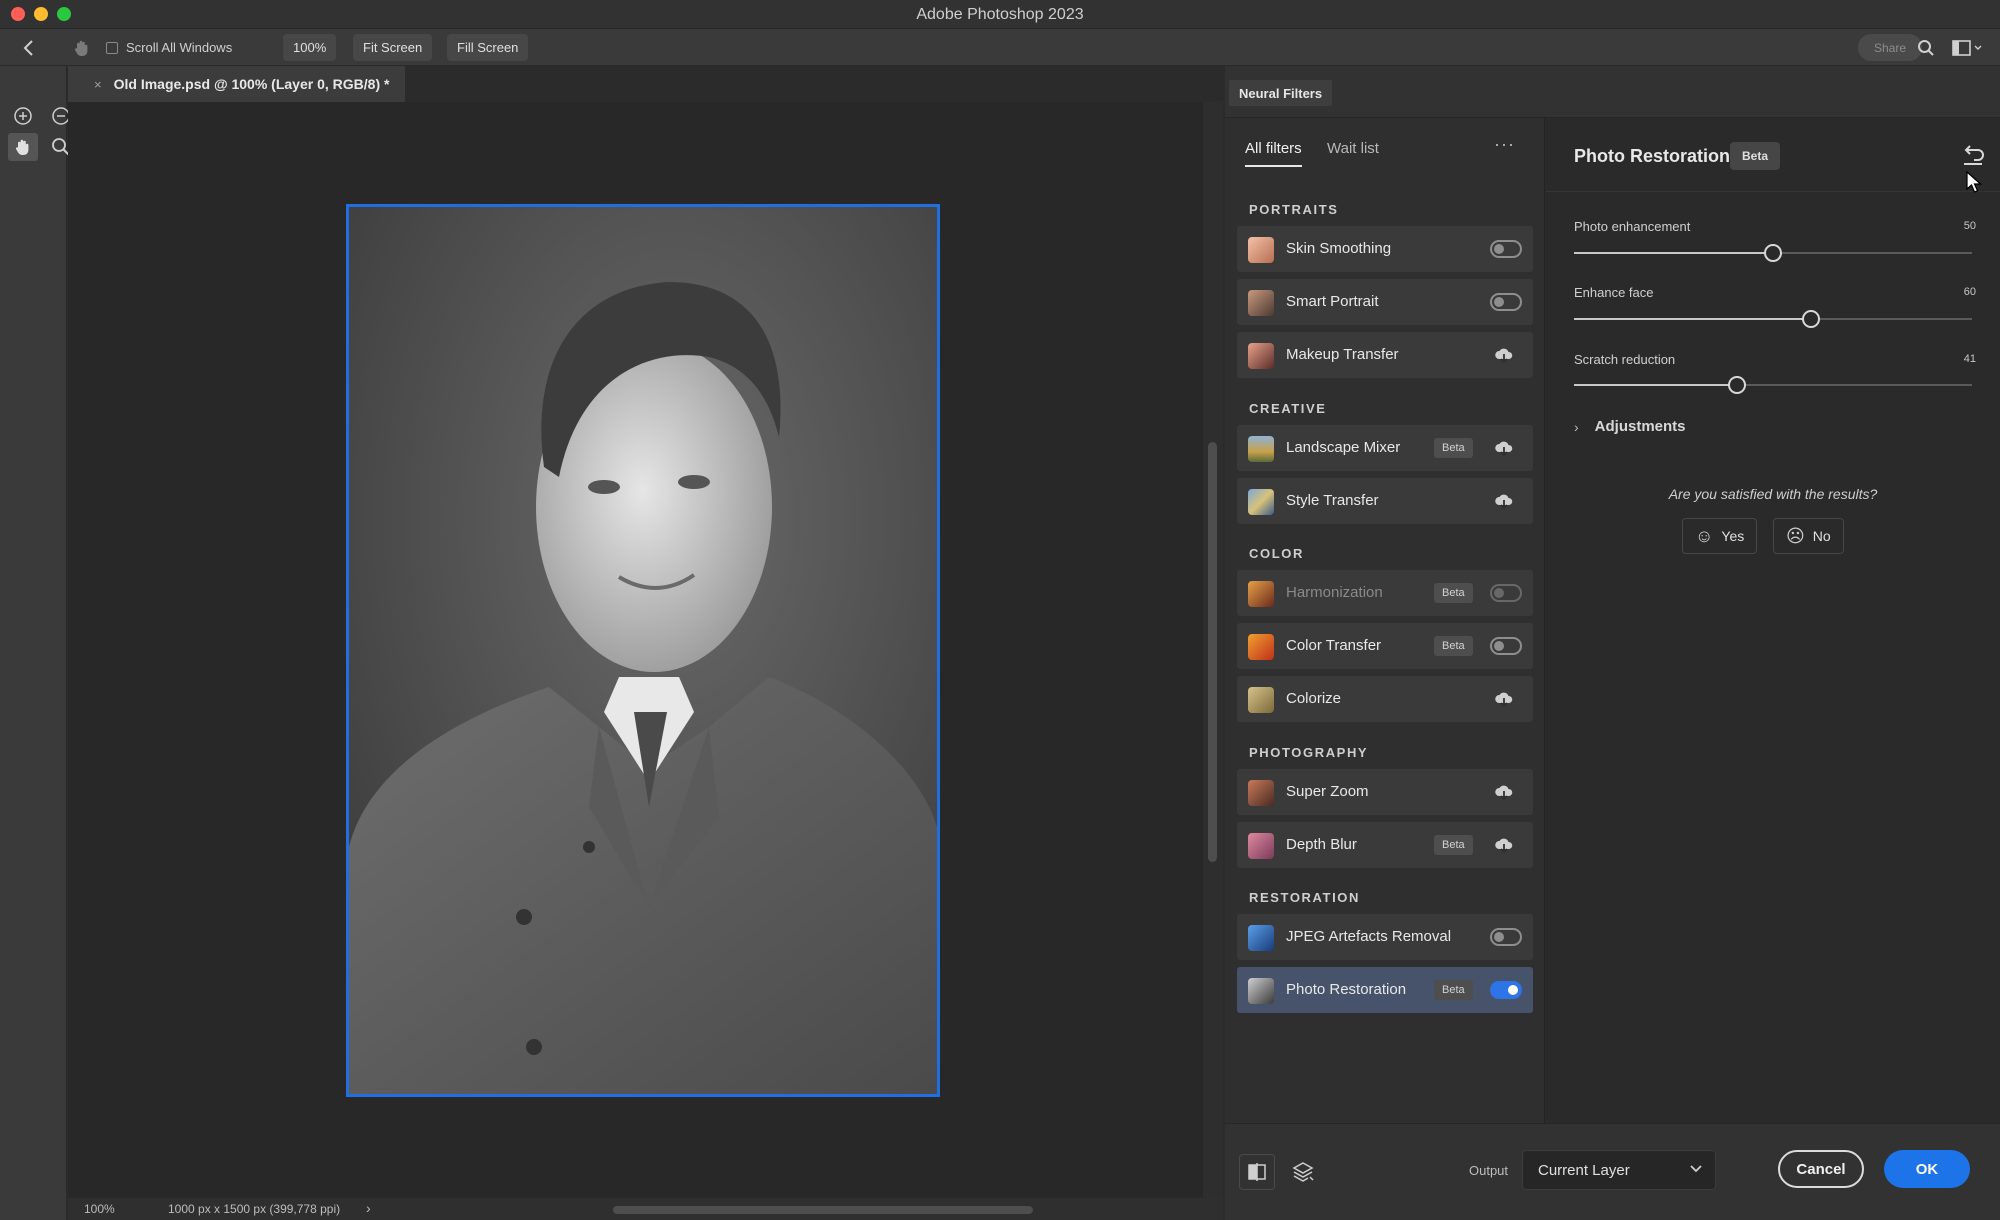  What do you see at coordinates (1926, 47) in the screenshot?
I see `search-icon` at bounding box center [1926, 47].